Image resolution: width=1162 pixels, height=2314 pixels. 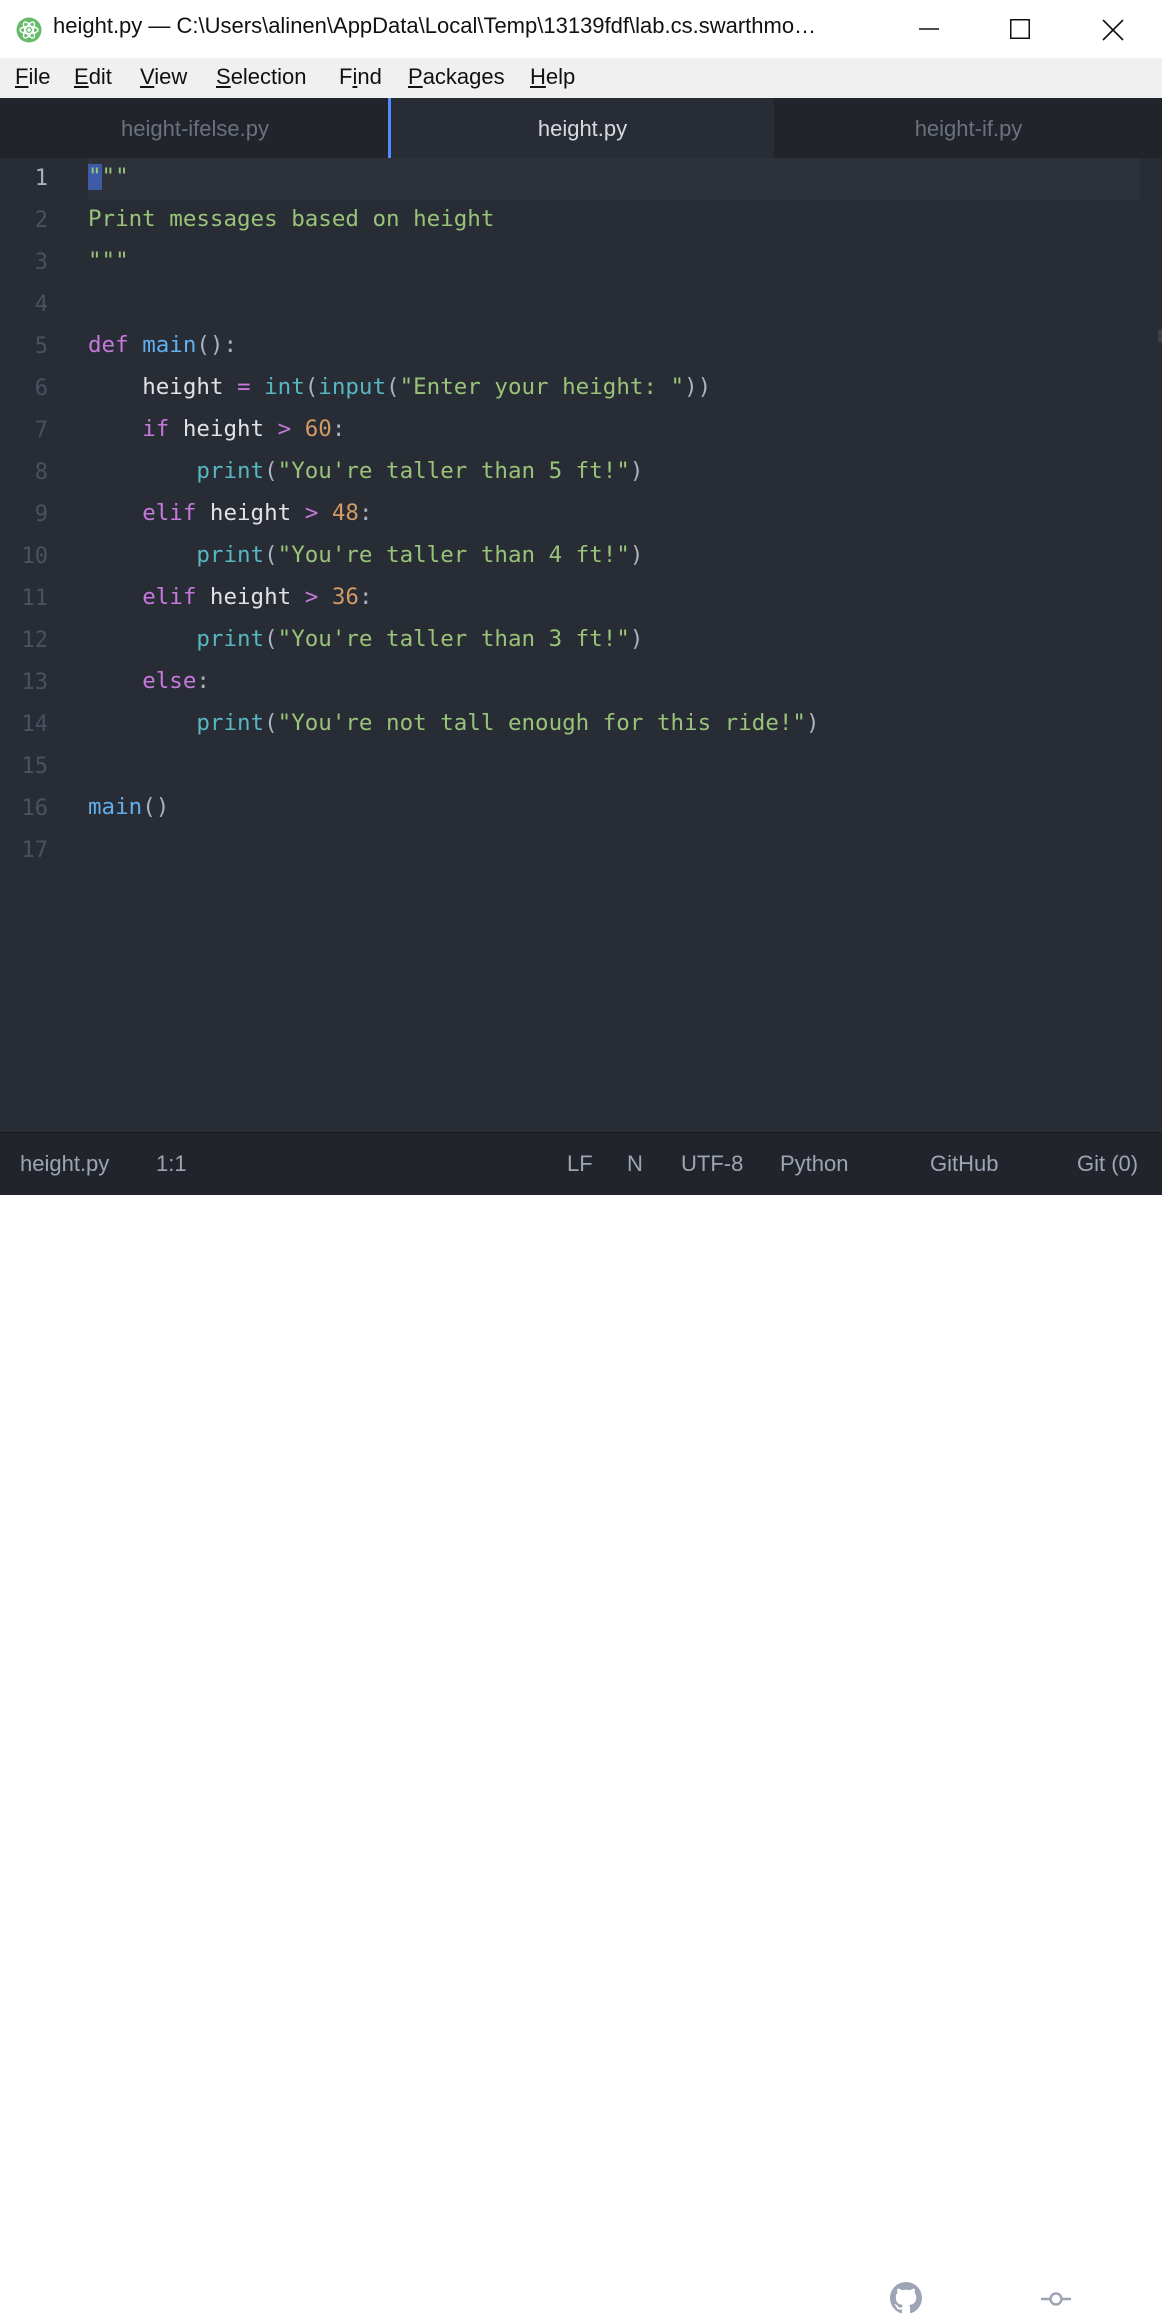 What do you see at coordinates (171, 1164) in the screenshot?
I see `status-cursor-position: 1:1` at bounding box center [171, 1164].